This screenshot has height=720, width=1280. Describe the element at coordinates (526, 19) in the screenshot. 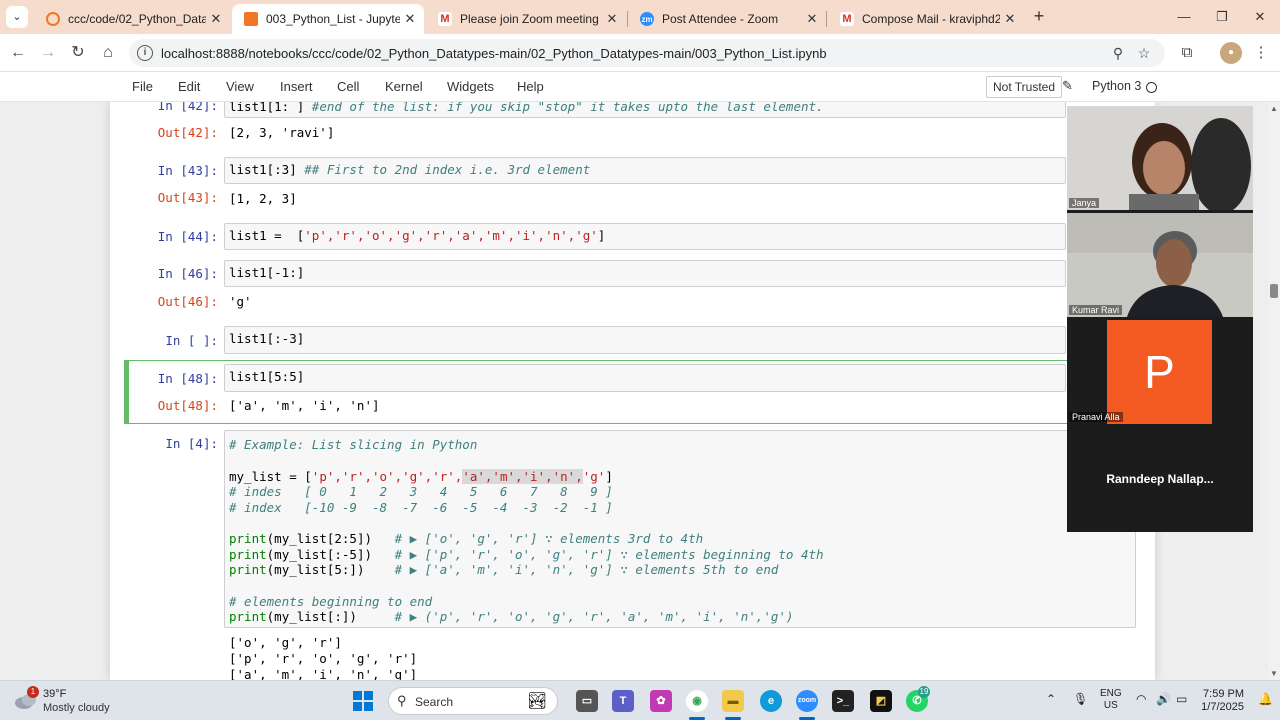

I see `tab-zoom-invite: M Please join Zoom meeting in pr ✕` at that location.